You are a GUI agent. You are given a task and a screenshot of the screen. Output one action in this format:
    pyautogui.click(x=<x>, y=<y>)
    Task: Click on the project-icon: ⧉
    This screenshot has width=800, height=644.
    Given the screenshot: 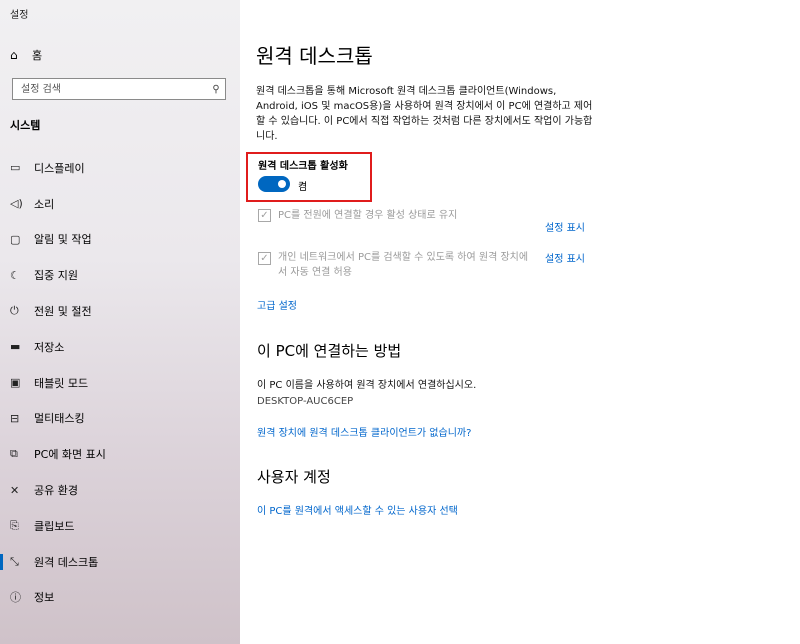 What is the action you would take?
    pyautogui.click(x=14, y=454)
    